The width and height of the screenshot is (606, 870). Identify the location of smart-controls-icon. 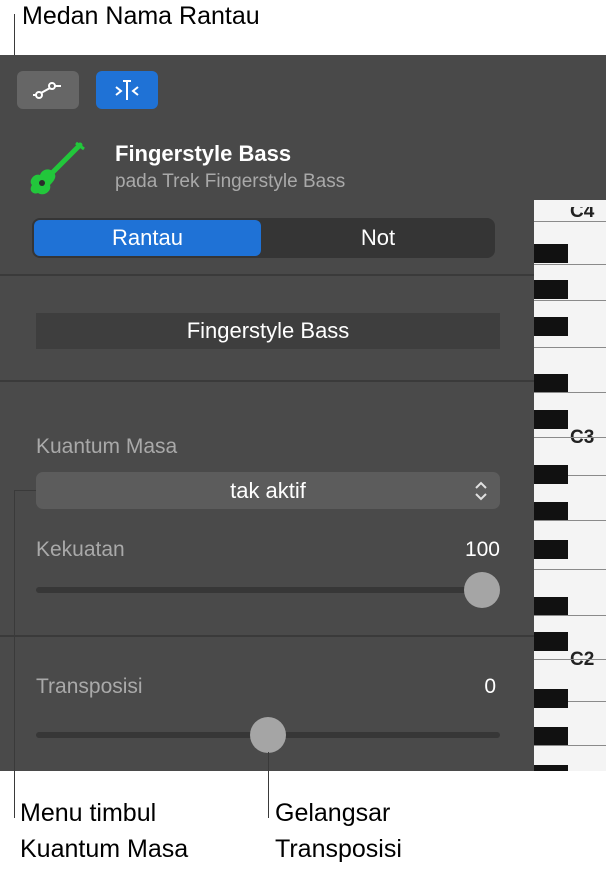
(127, 90).